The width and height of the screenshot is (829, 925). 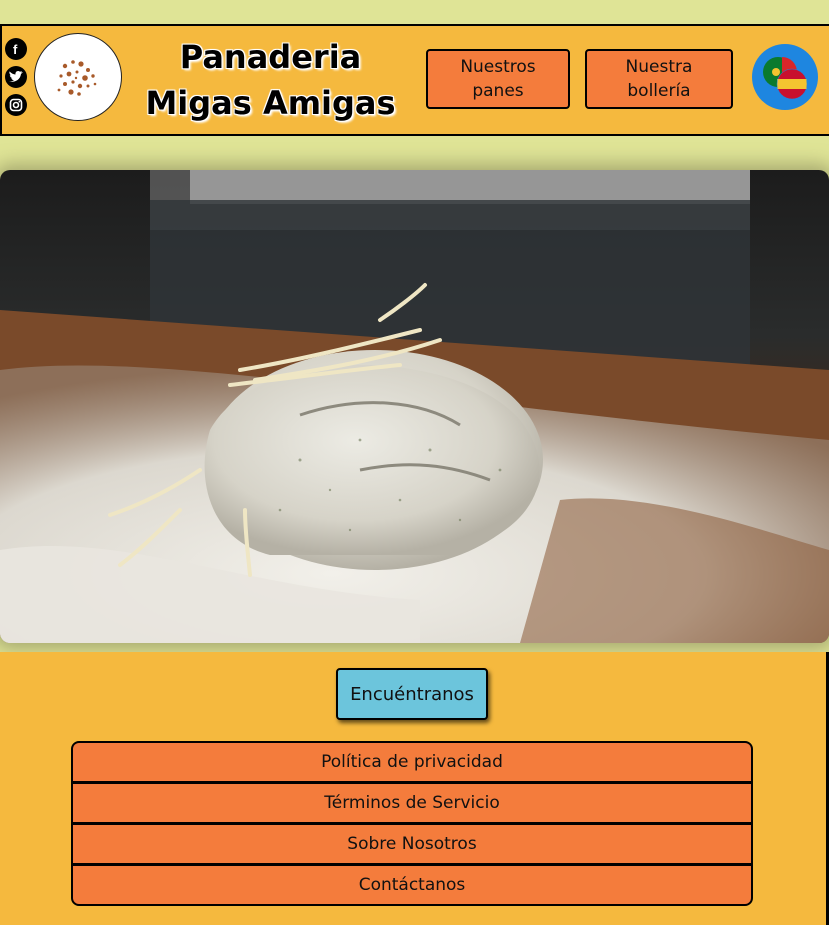 What do you see at coordinates (412, 762) in the screenshot?
I see `privacy-policy-link: Política de privacidad` at bounding box center [412, 762].